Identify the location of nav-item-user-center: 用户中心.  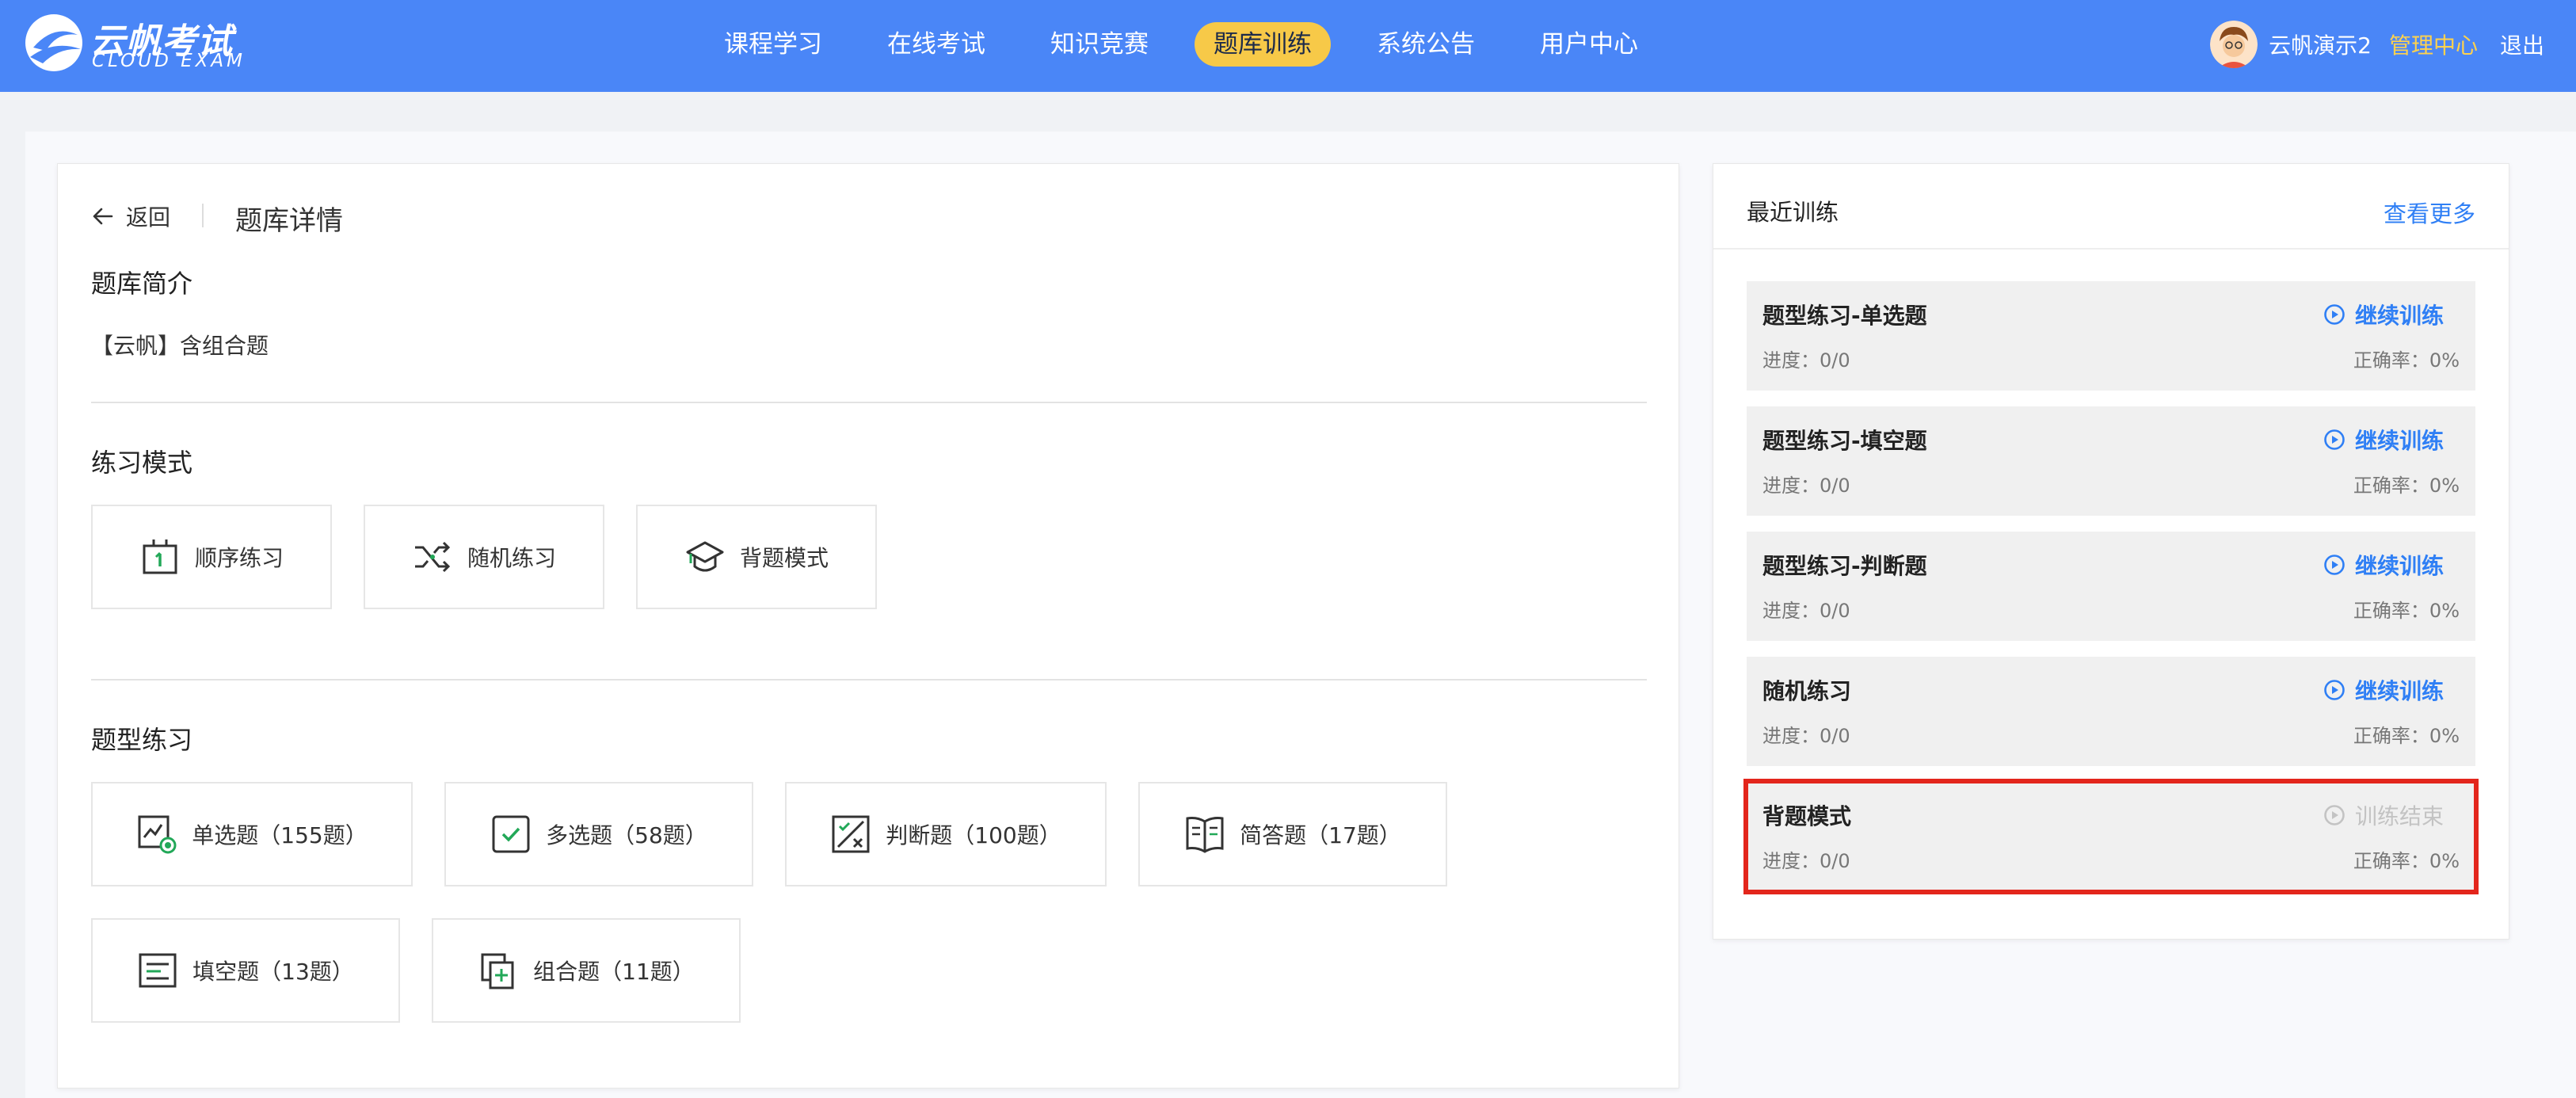
(1589, 45).